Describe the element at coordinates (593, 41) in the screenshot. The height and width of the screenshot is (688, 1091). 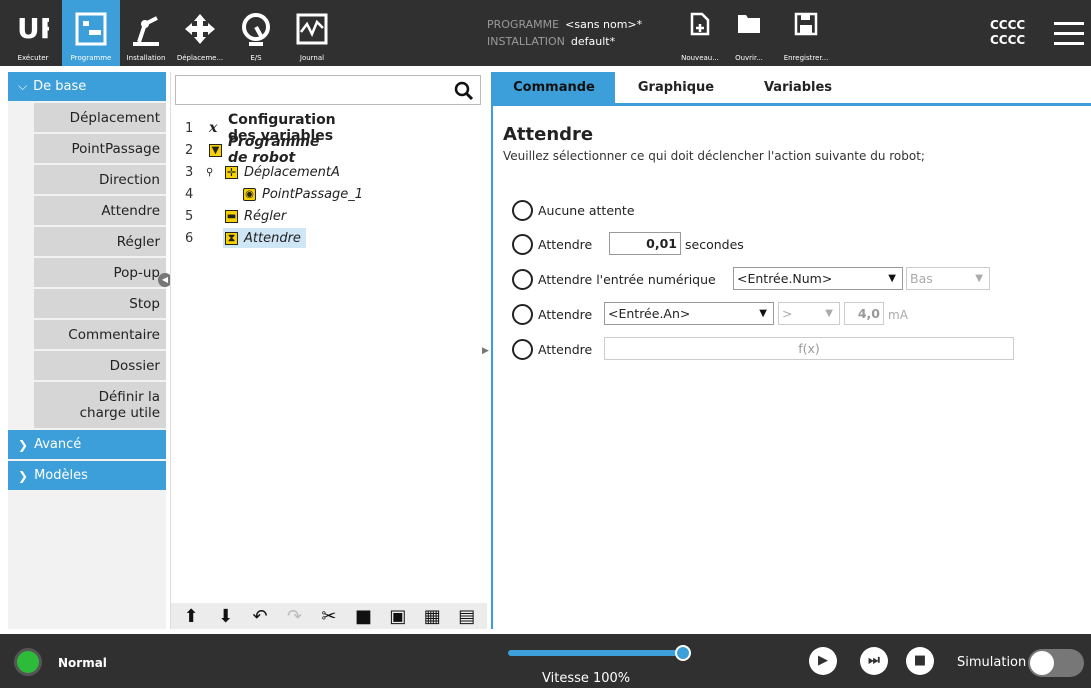
I see `installation-name: default*` at that location.